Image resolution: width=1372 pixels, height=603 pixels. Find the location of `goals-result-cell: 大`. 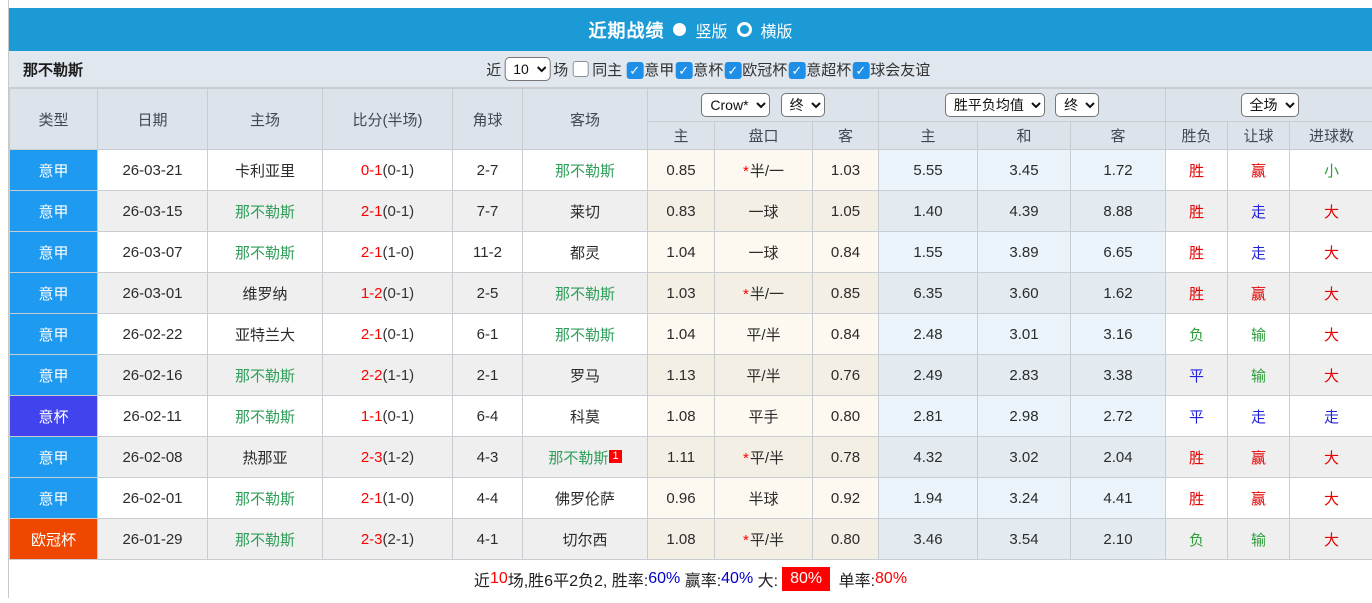

goals-result-cell: 大 is located at coordinates (1330, 252).